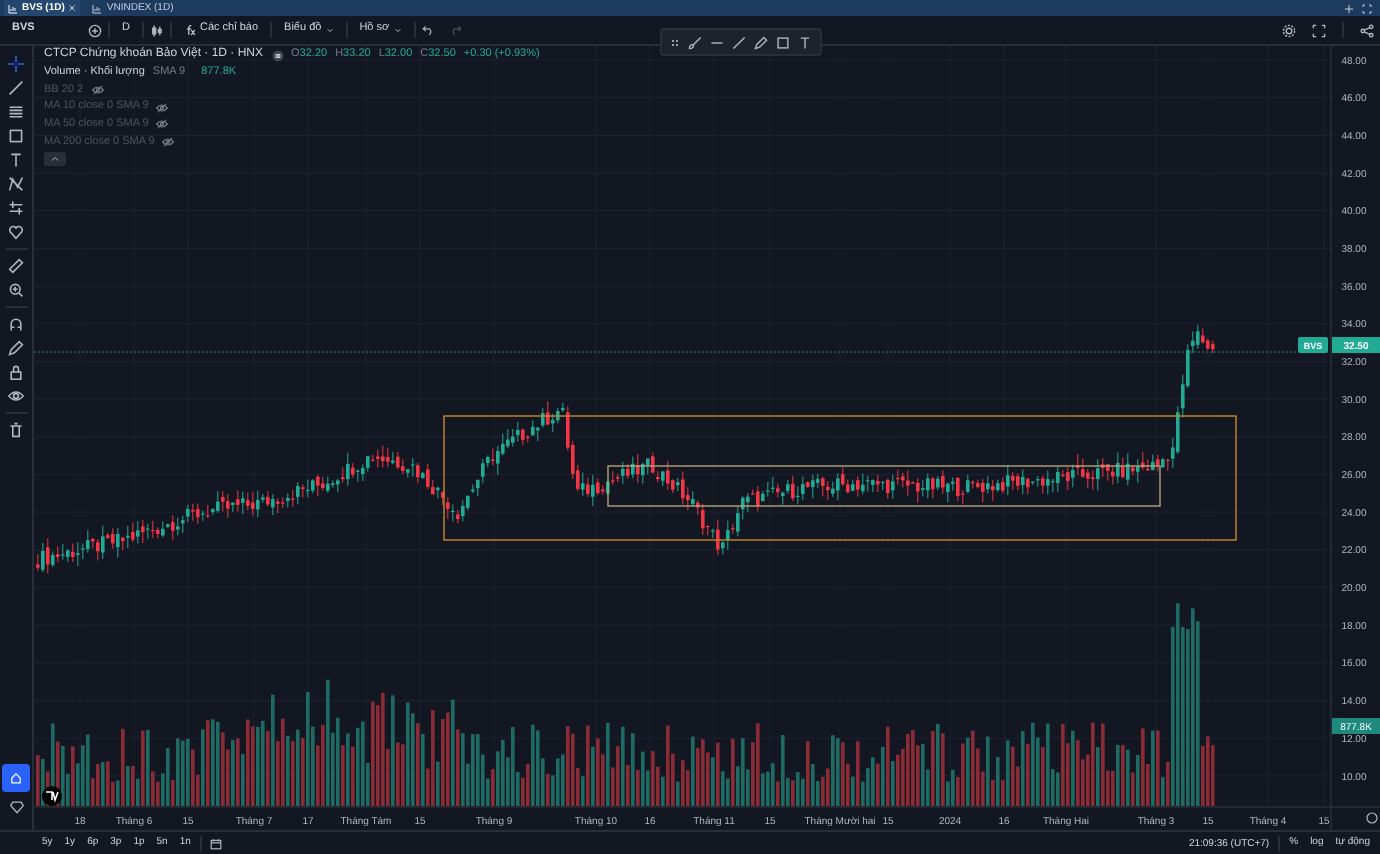  What do you see at coordinates (16, 112) in the screenshot?
I see `fib-lines-icon` at bounding box center [16, 112].